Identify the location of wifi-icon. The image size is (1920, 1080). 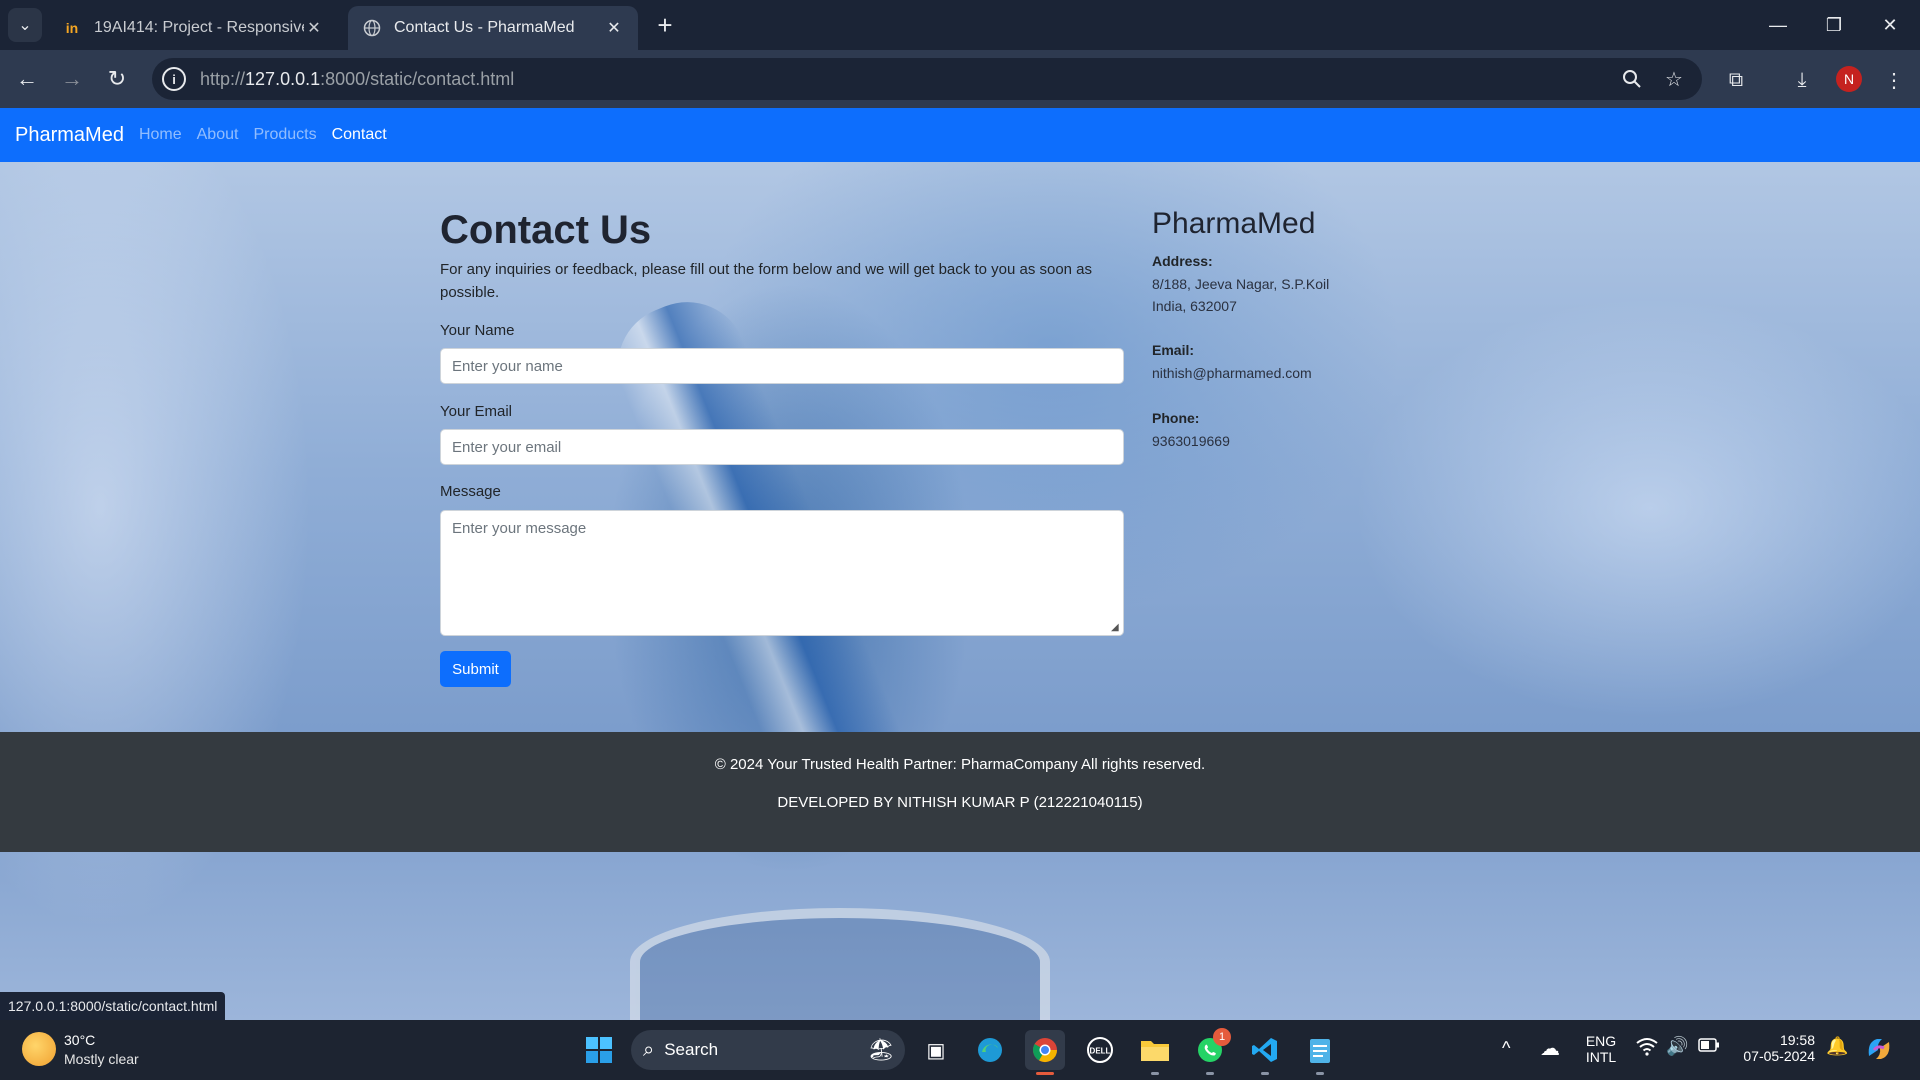
(1647, 1048).